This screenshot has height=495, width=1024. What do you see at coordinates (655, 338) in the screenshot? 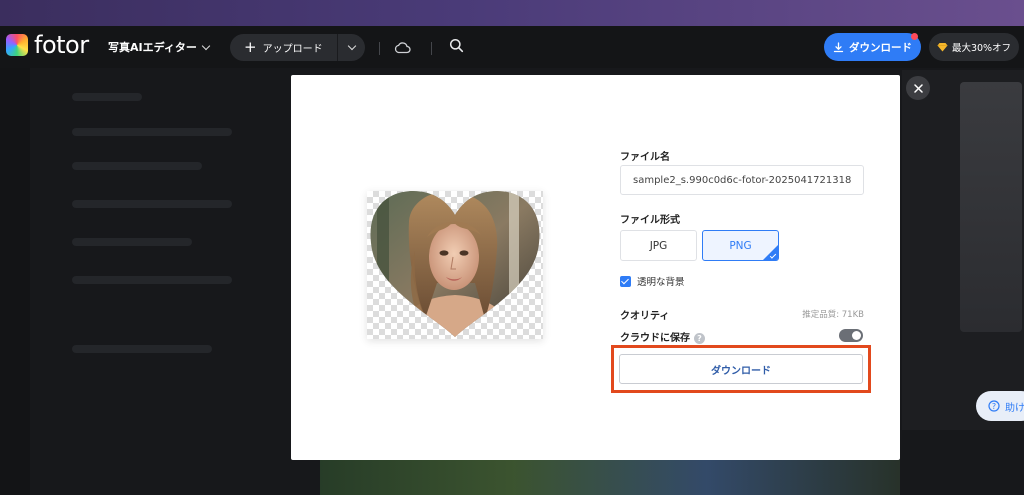
I see `cloud-save-label: クラウドに保存` at bounding box center [655, 338].